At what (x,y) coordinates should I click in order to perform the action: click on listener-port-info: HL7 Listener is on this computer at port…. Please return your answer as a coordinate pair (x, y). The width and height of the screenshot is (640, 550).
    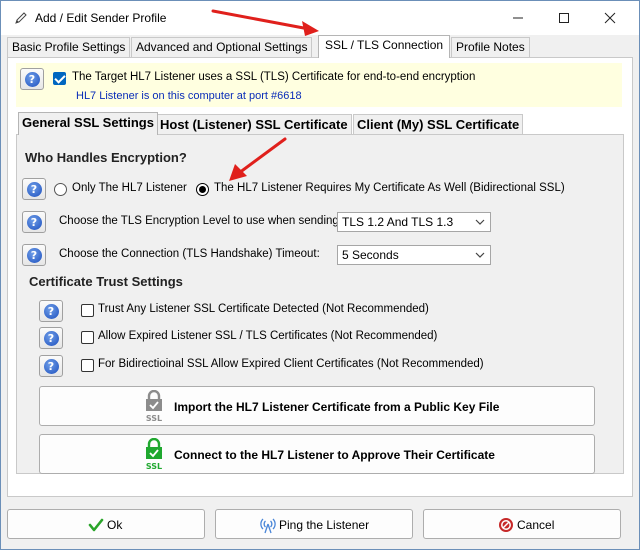
    Looking at the image, I should click on (189, 96).